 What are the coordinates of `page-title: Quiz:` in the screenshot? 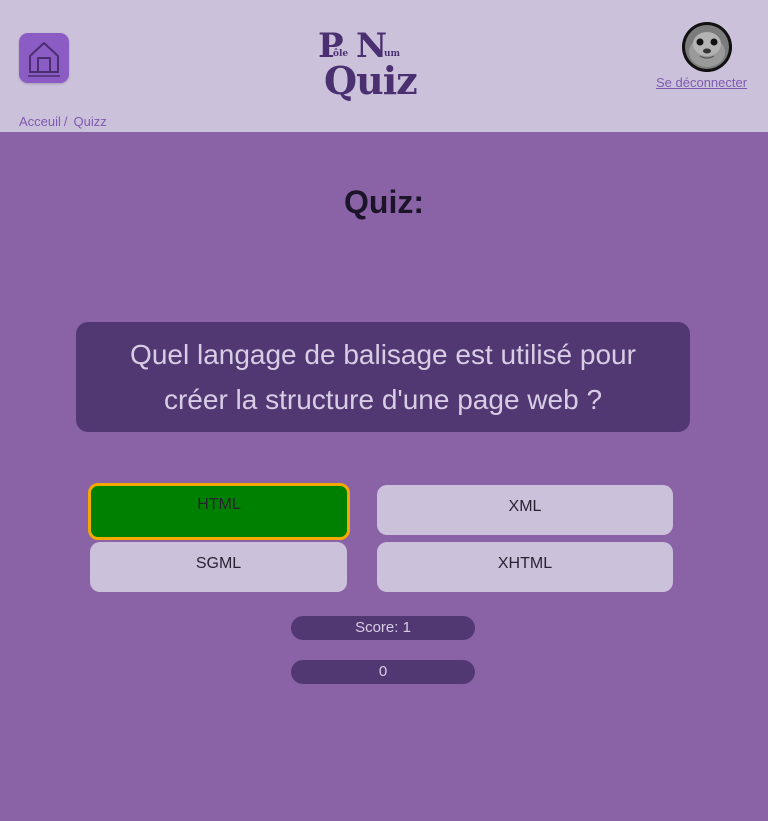 It's located at (384, 202).